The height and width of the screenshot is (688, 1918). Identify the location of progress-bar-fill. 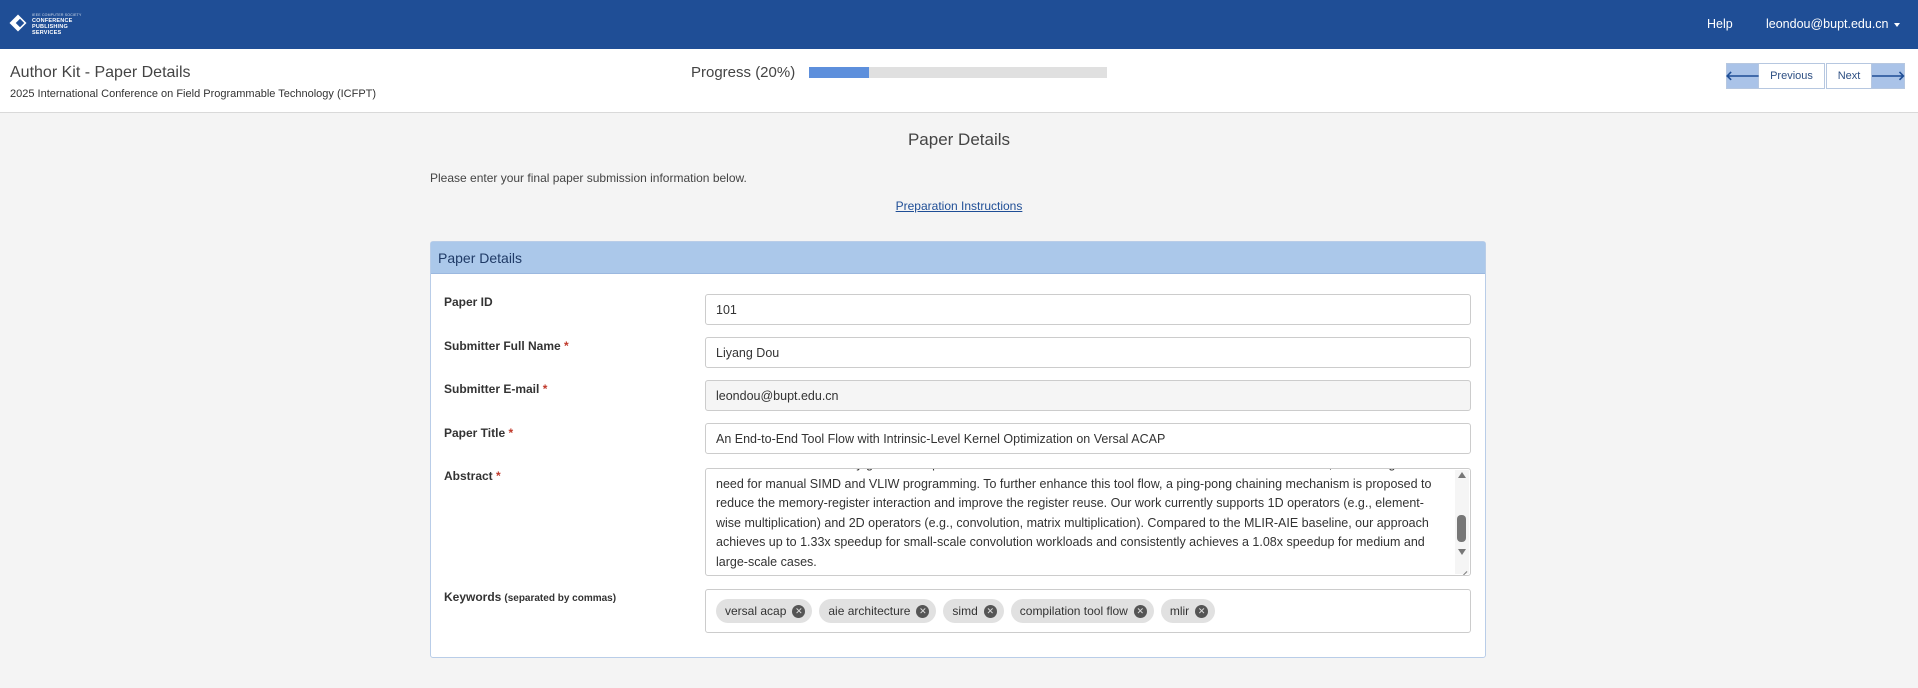
(839, 72).